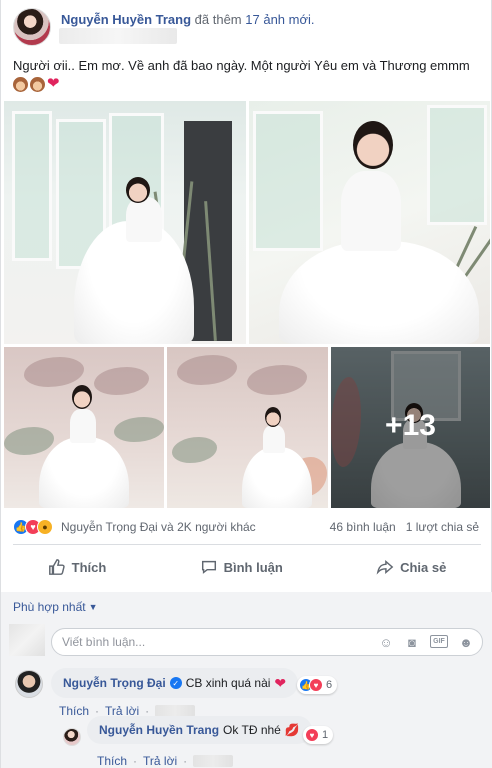  What do you see at coordinates (439, 641) in the screenshot?
I see `gif-icon: GIF` at bounding box center [439, 641].